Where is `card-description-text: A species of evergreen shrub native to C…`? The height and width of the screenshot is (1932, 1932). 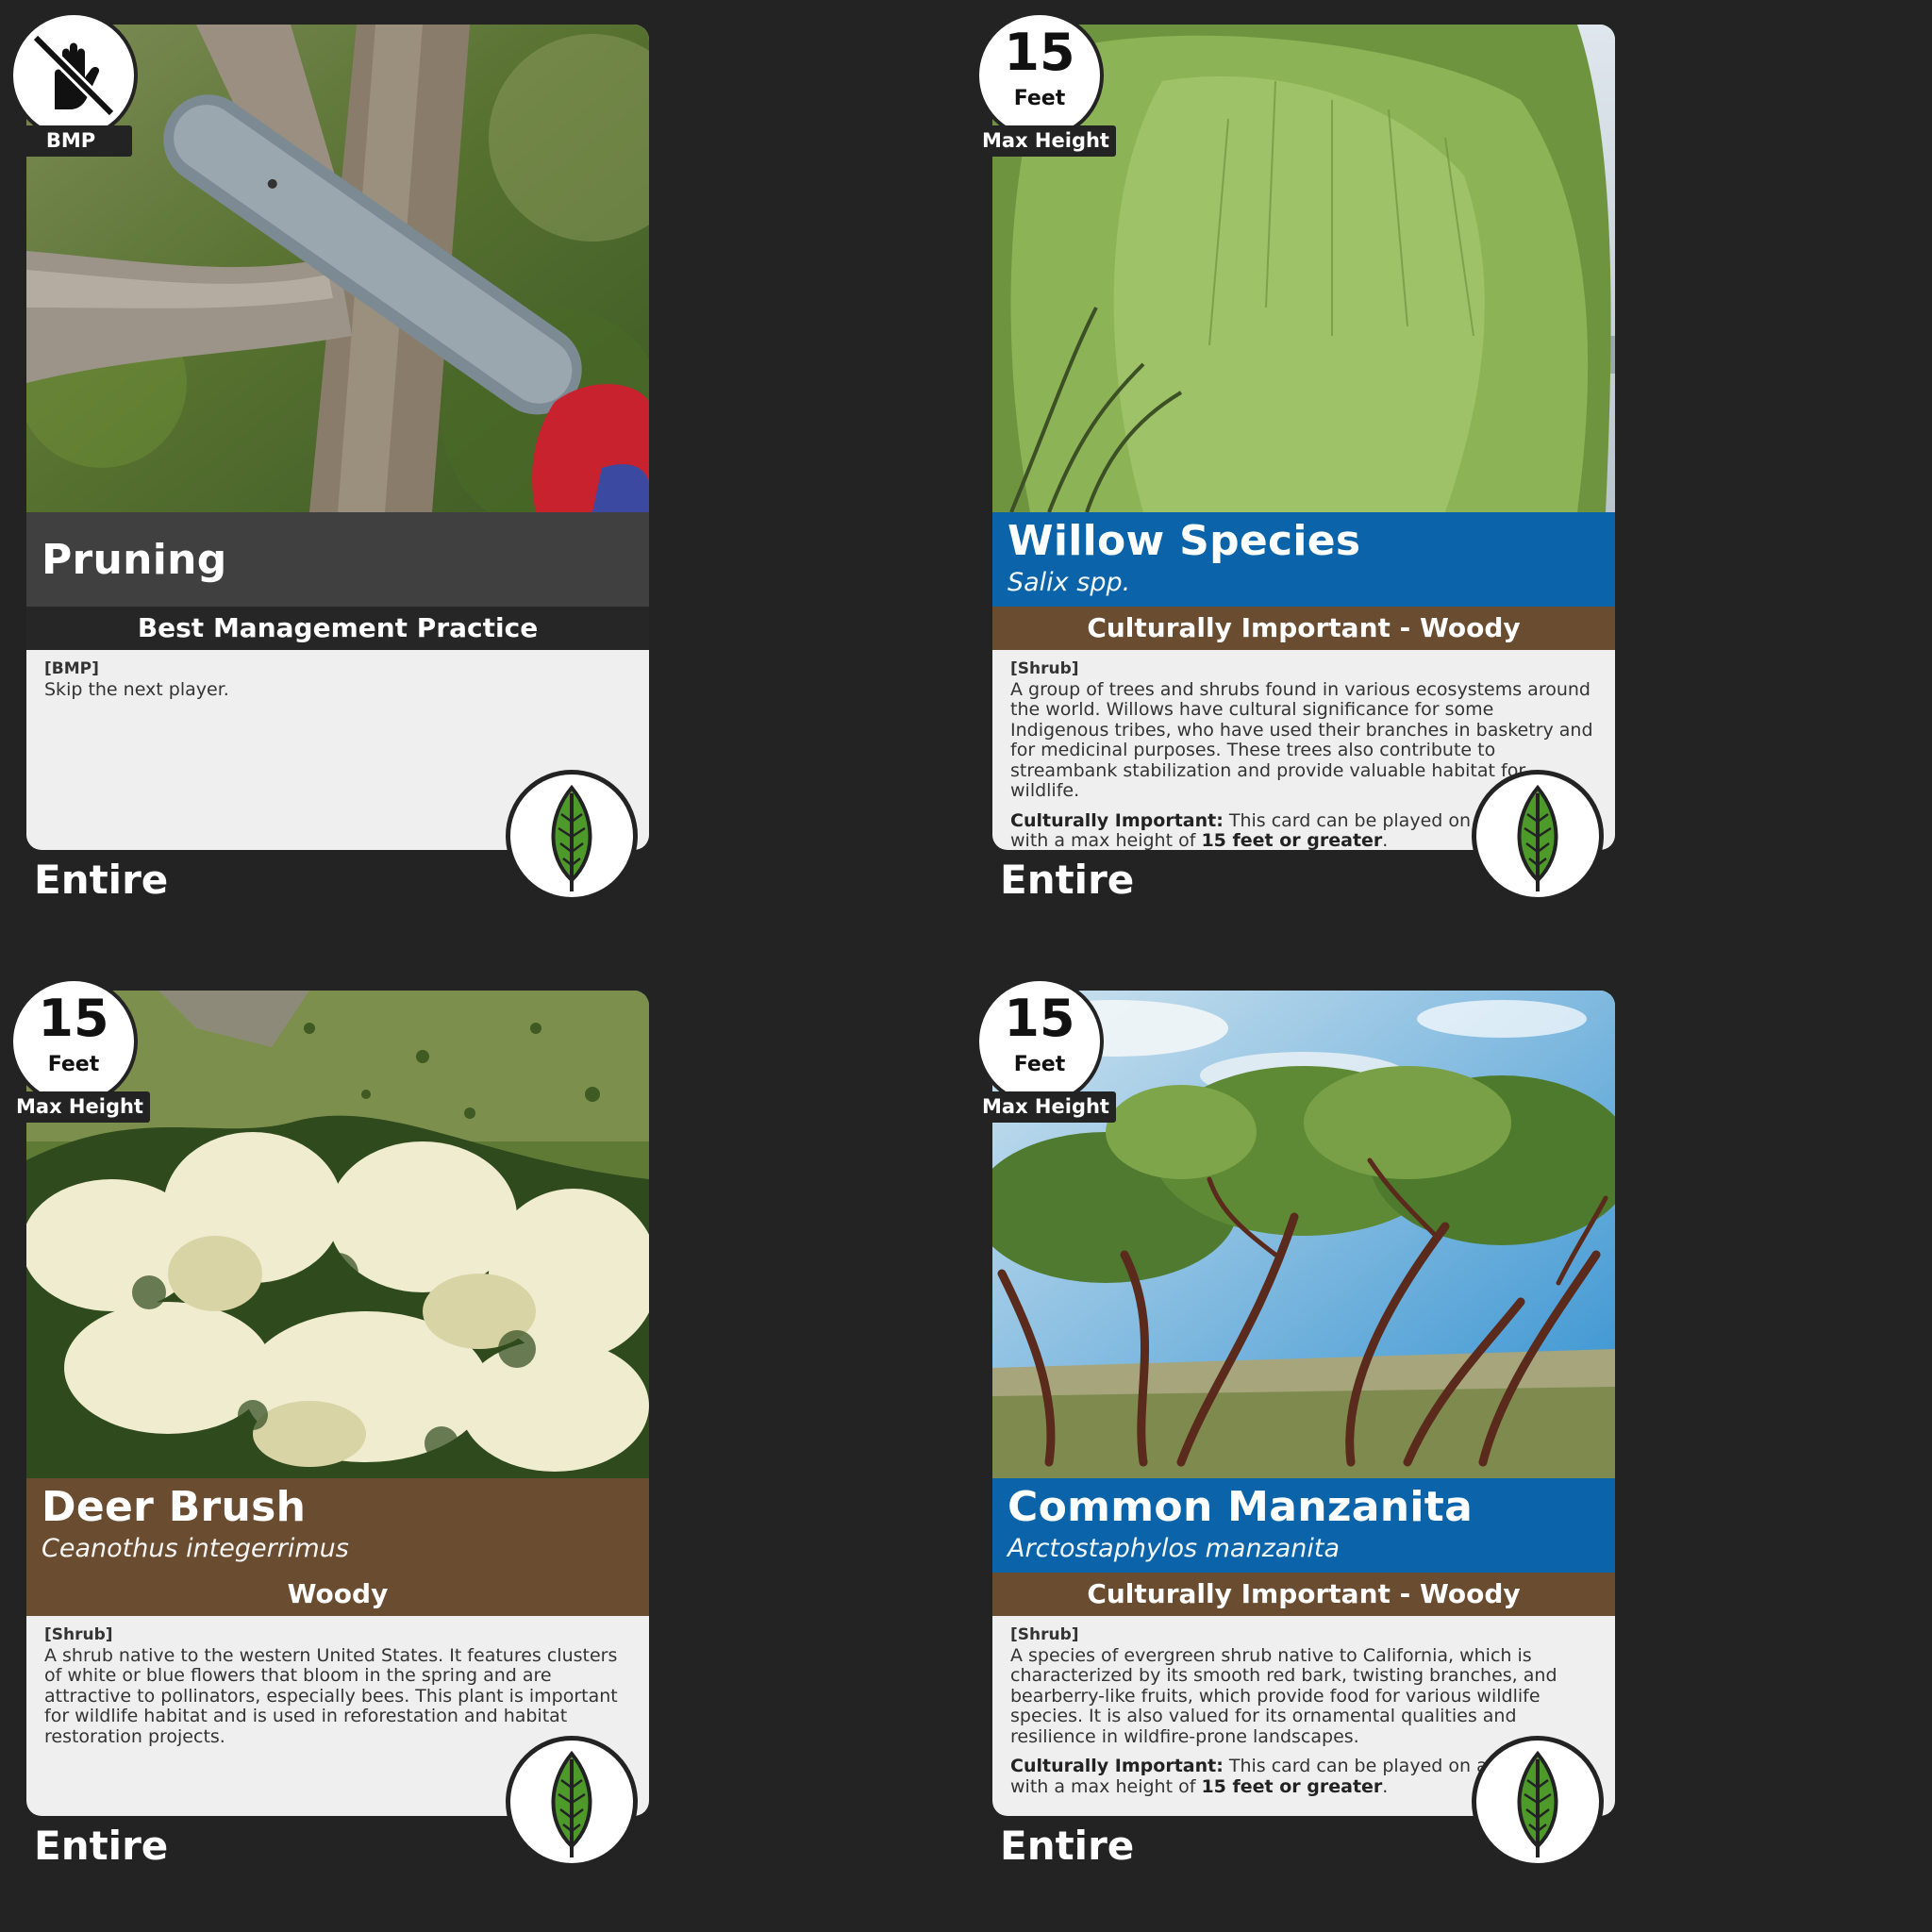 card-description-text: A species of evergreen shrub native to C… is located at coordinates (1283, 1696).